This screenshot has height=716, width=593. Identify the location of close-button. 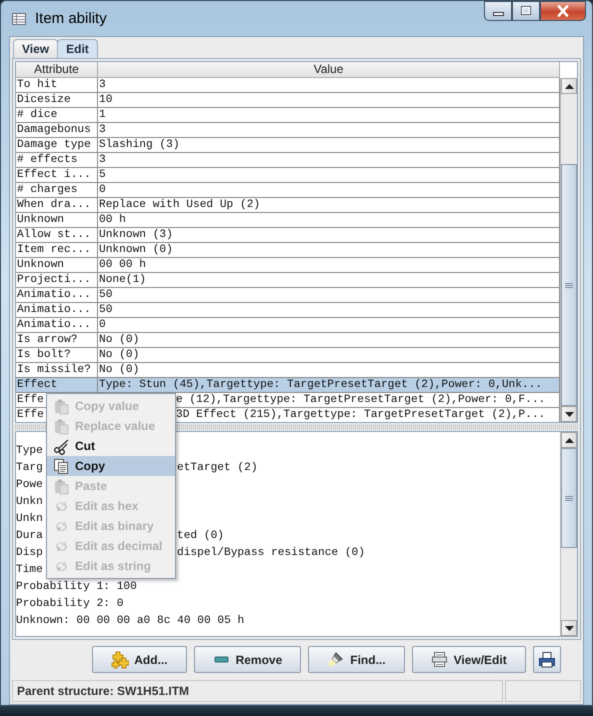
(563, 11).